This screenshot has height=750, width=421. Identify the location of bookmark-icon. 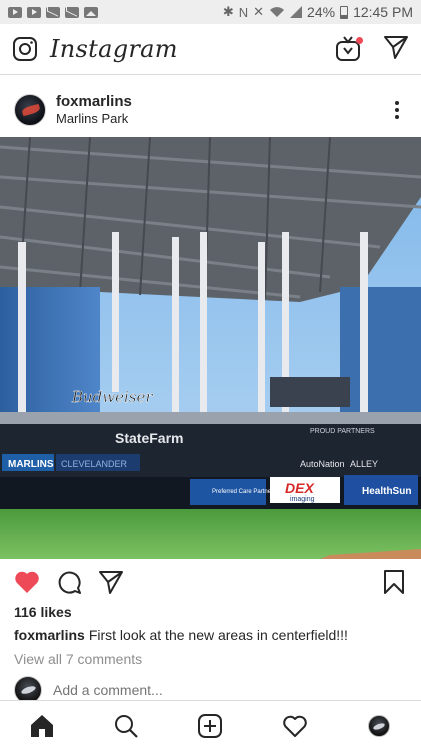
(394, 582).